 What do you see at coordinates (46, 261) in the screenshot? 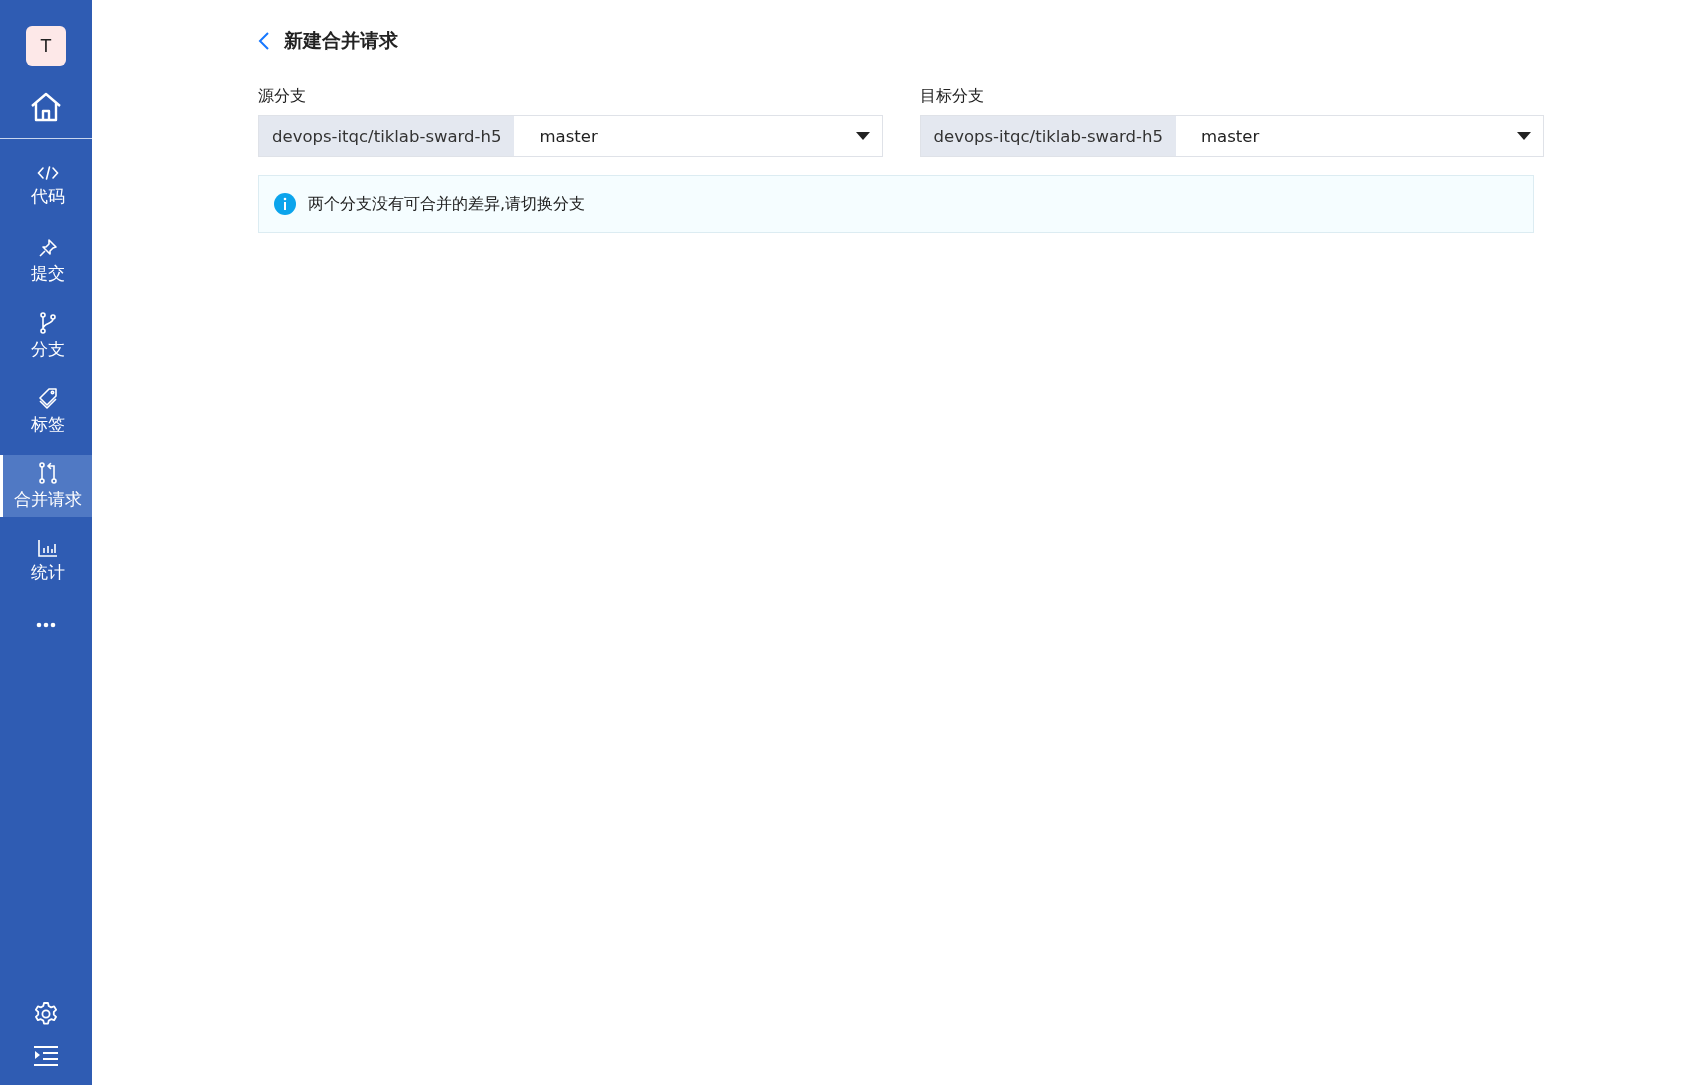
I see `sidebar-item: 提交` at bounding box center [46, 261].